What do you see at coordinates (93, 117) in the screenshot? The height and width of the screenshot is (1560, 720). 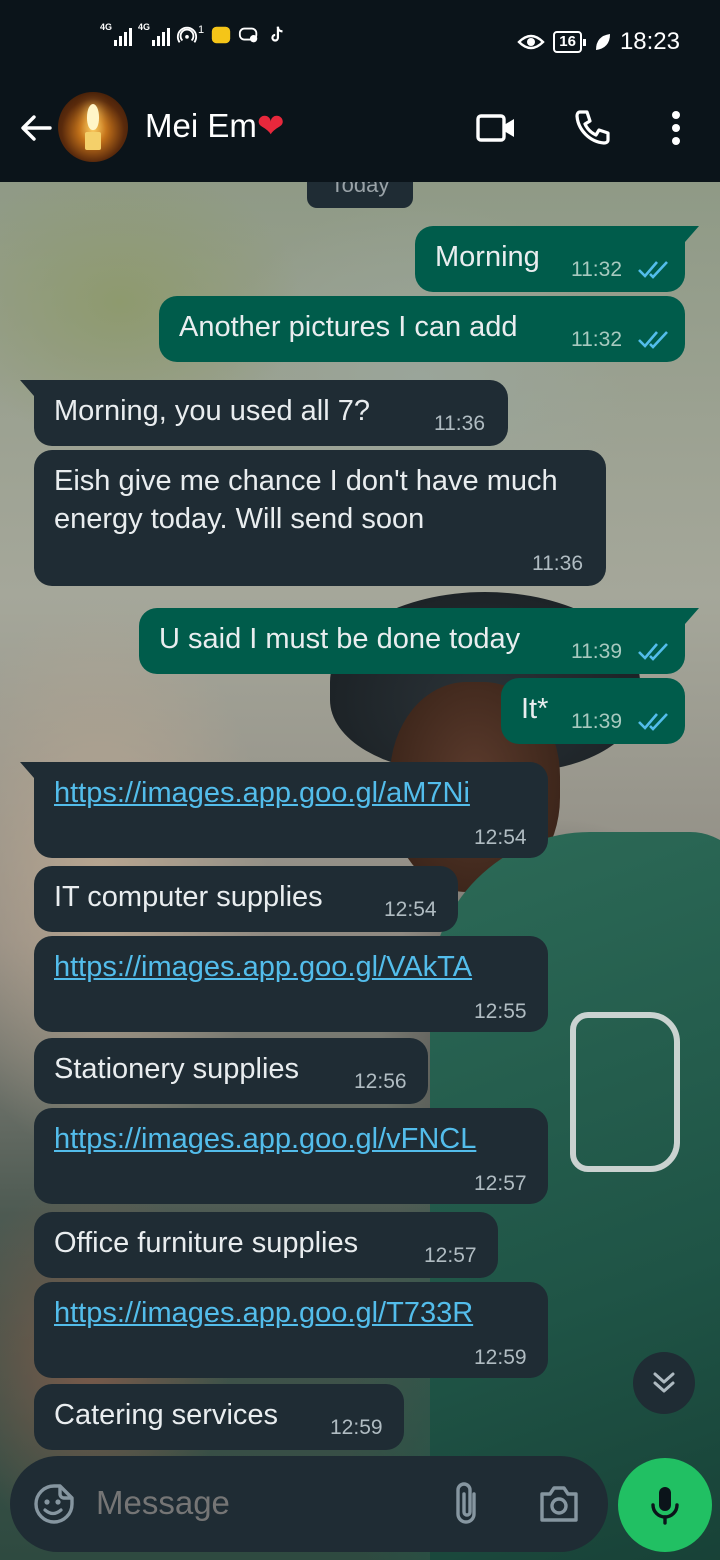 I see `candle-flame` at bounding box center [93, 117].